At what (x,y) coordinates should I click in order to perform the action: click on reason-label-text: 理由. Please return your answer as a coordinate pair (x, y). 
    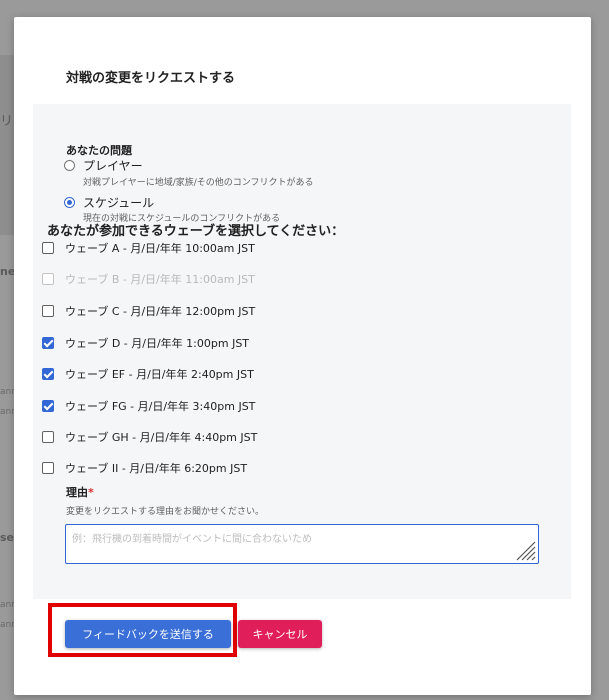
    Looking at the image, I should click on (77, 492).